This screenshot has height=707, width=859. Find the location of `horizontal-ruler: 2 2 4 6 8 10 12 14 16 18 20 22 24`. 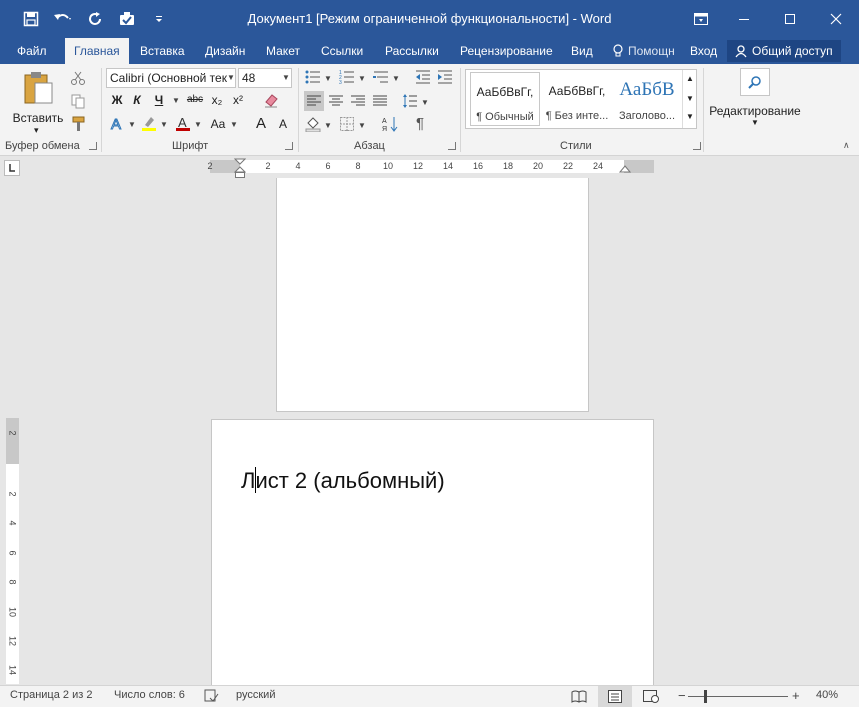

horizontal-ruler: 2 2 4 6 8 10 12 14 16 18 20 22 24 is located at coordinates (430, 166).